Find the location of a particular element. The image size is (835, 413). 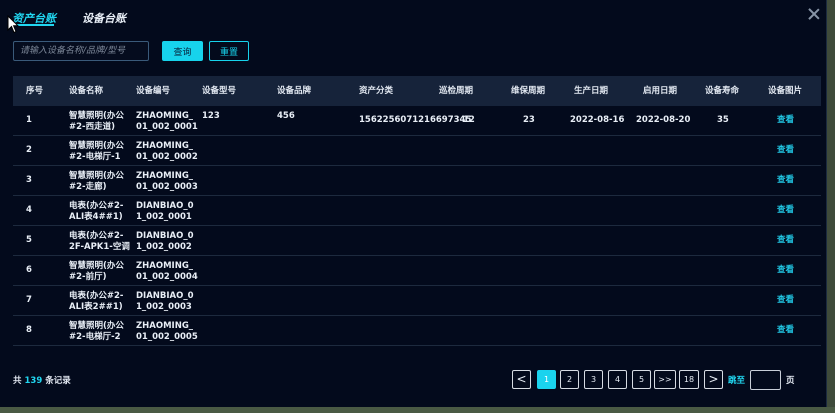

background-bottom is located at coordinates (417, 410).